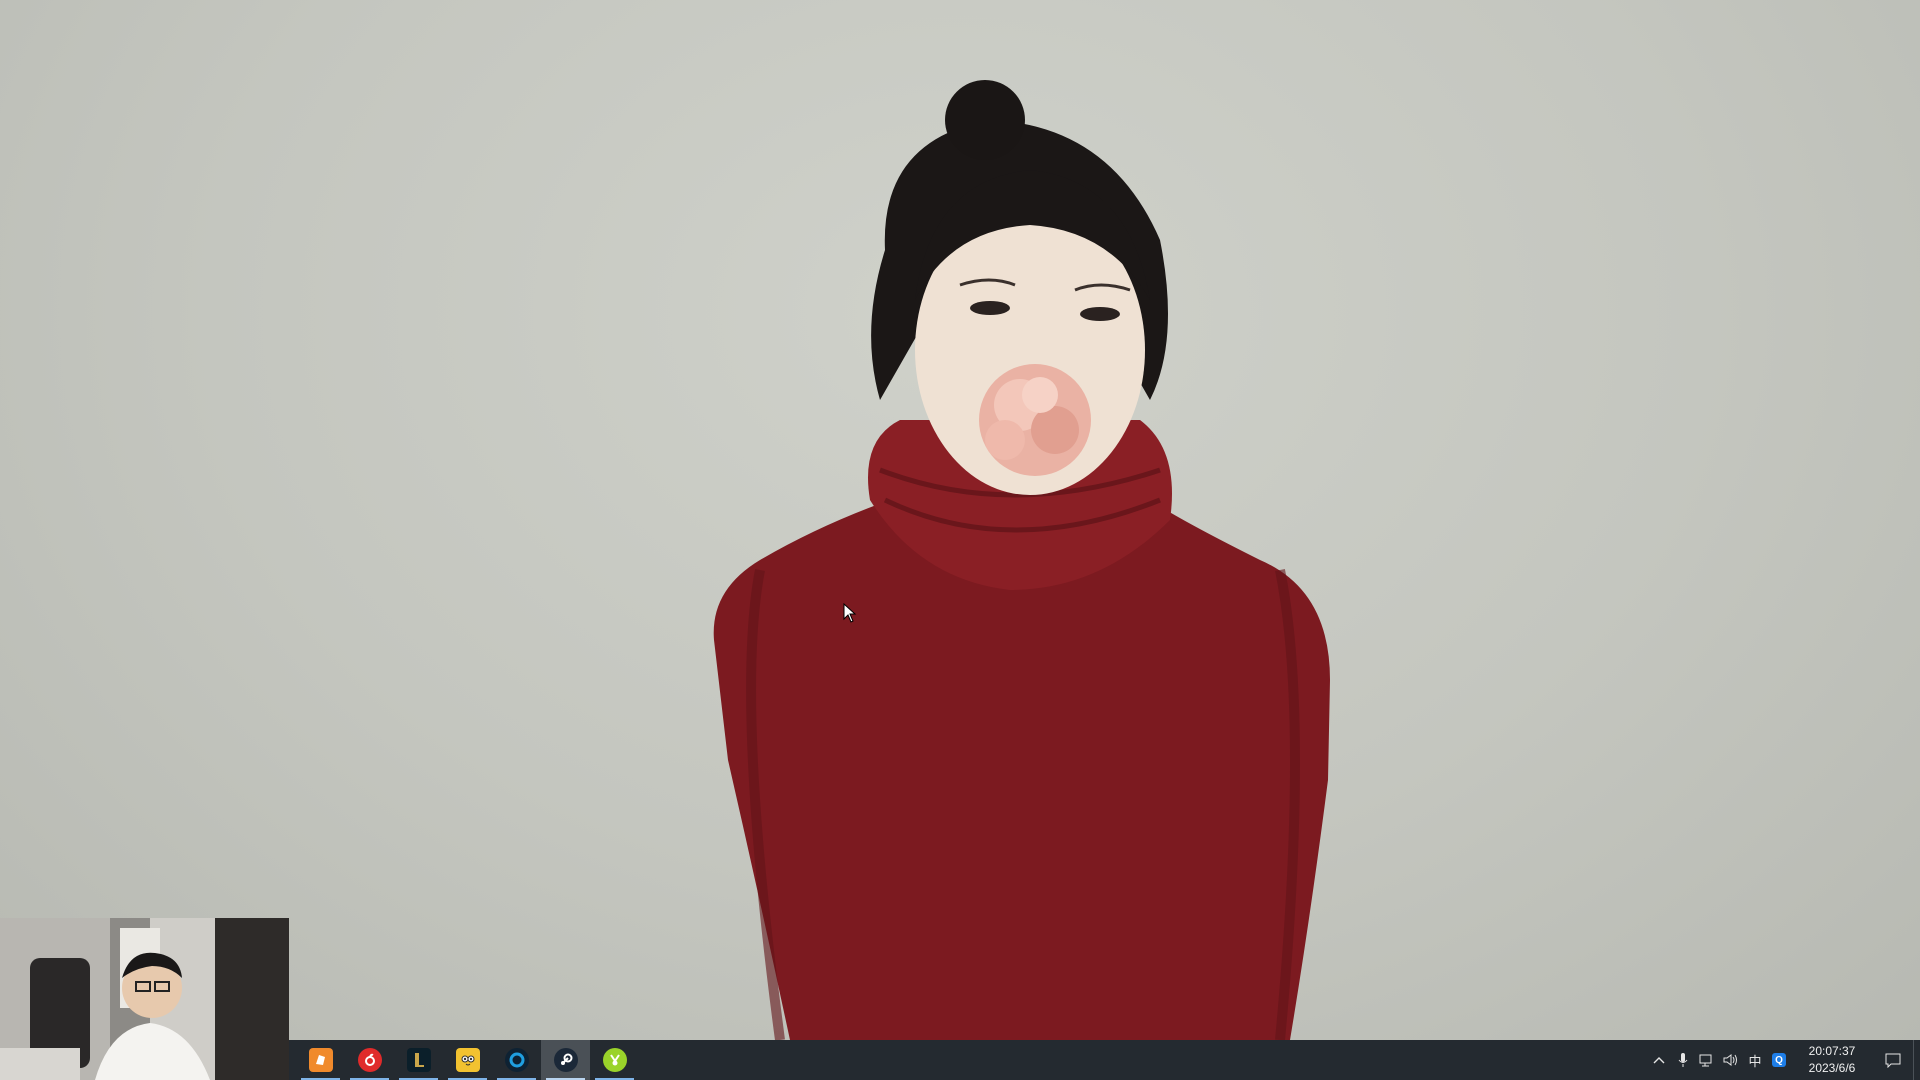  I want to click on taskbar-app-netease-music, so click(369, 1060).